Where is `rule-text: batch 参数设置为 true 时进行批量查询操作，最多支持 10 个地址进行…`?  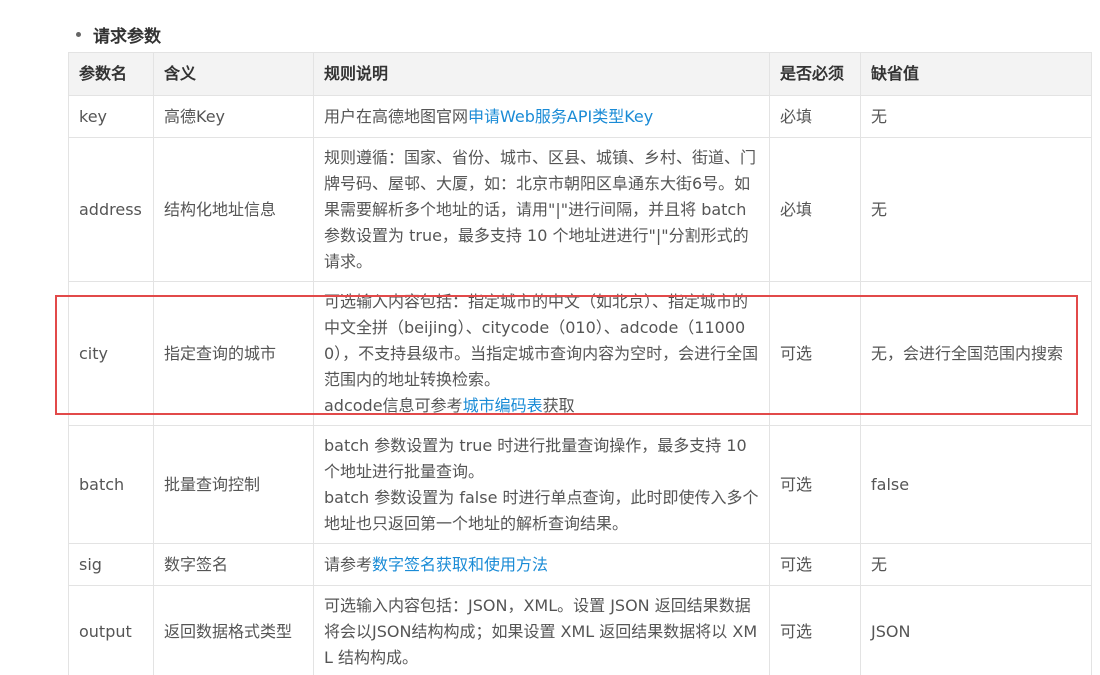
rule-text: batch 参数设置为 true 时进行批量查询操作，最多支持 10 个地址进行… is located at coordinates (535, 458).